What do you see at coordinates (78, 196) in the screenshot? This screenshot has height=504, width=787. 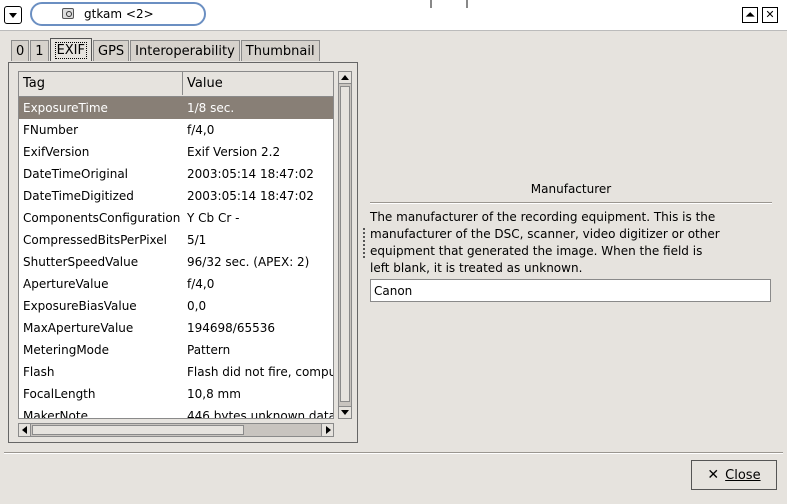 I see `cell-tag: DateTimeDigitized` at bounding box center [78, 196].